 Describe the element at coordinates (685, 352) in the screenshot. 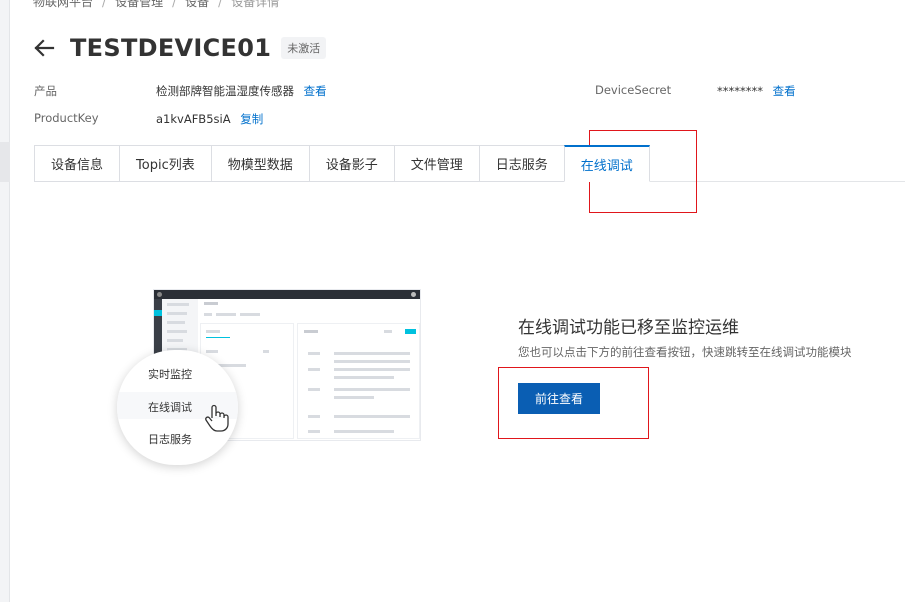

I see `notice-subtitle: 您也可以点击下方的前往查看按钮，快速跳转至在线调试功能模块` at that location.